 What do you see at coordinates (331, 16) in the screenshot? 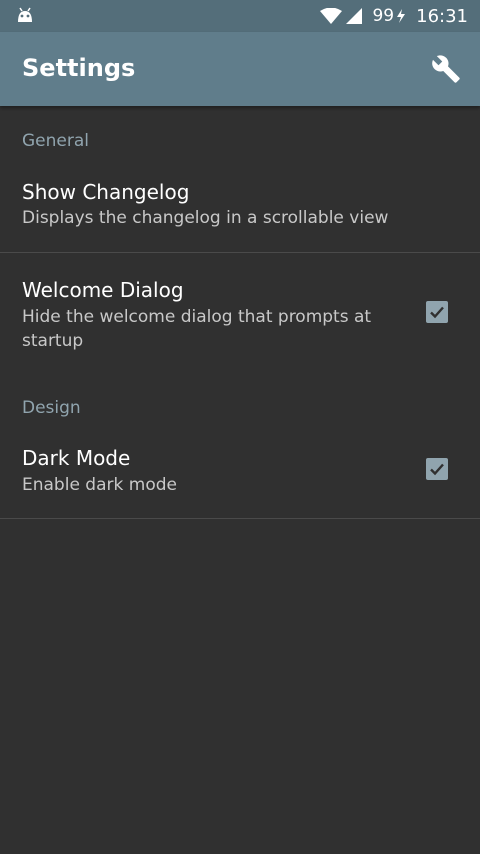
I see `wifi-icon` at bounding box center [331, 16].